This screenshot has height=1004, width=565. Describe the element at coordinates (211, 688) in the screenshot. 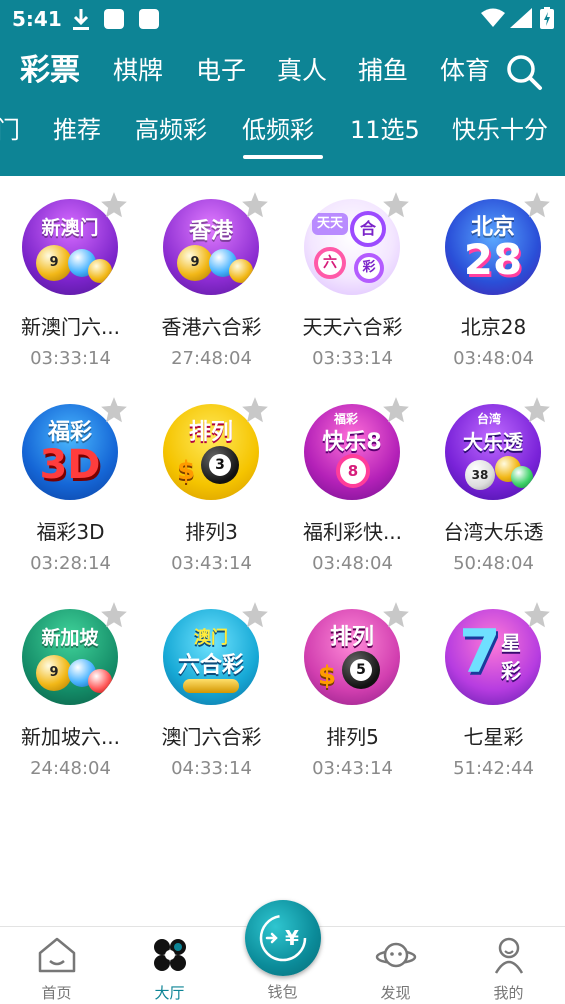

I see `lottery-item: 澳门 六合彩 澳门六合彩 04:33:14` at that location.